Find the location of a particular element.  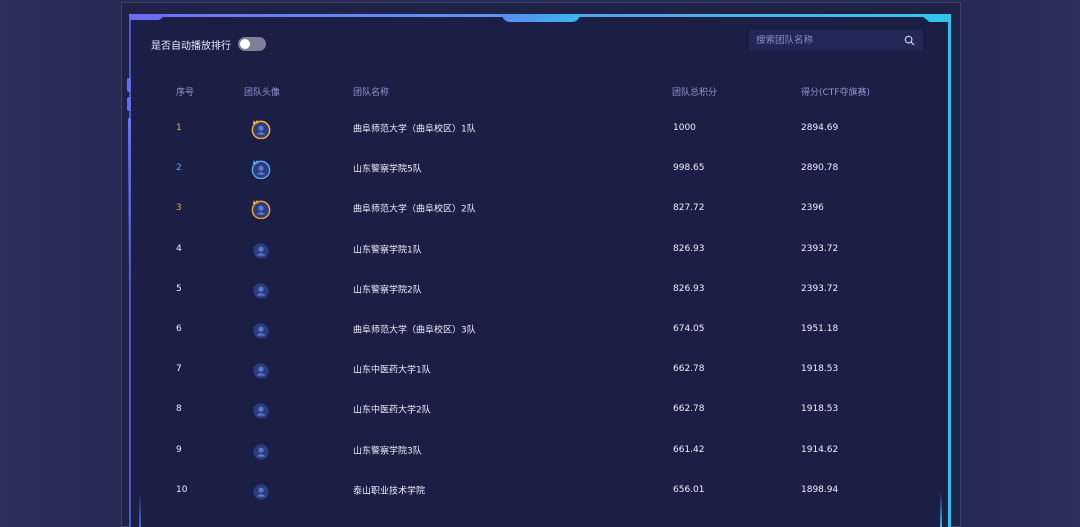

team-name-cell: 山东警察学院2队 is located at coordinates (387, 290).